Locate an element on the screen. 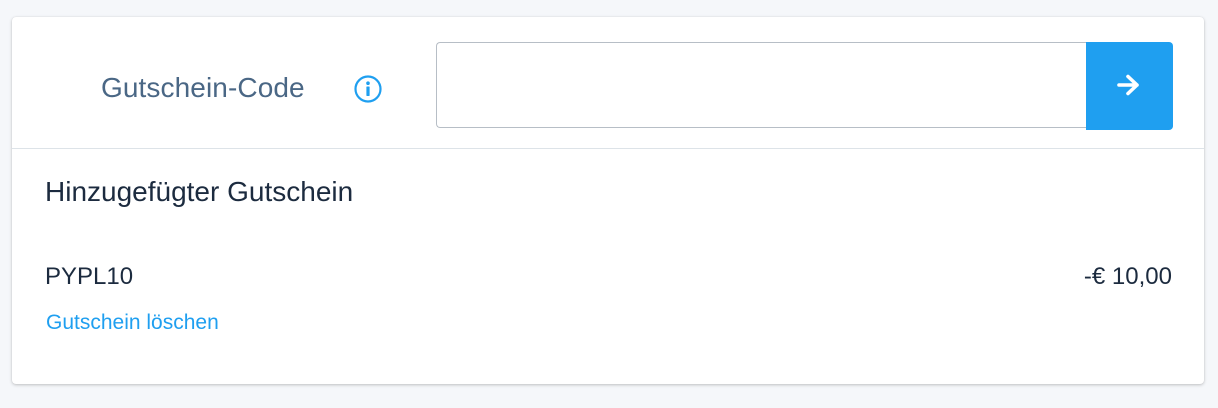 This screenshot has width=1218, height=408. coupon-code-input is located at coordinates (761, 85).